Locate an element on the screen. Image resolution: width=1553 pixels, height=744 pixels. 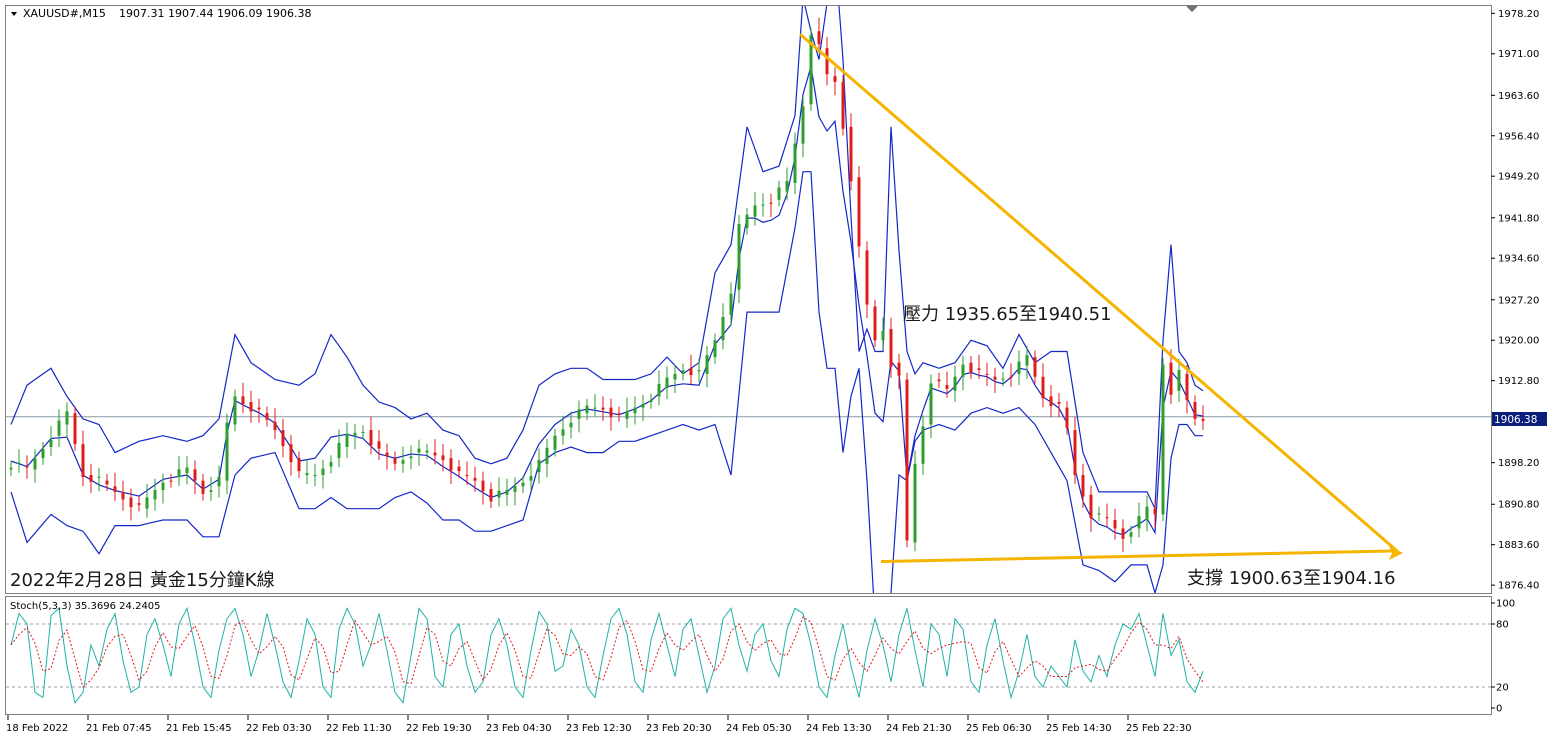
current-price-value: 1906.38 is located at coordinates (1515, 420).